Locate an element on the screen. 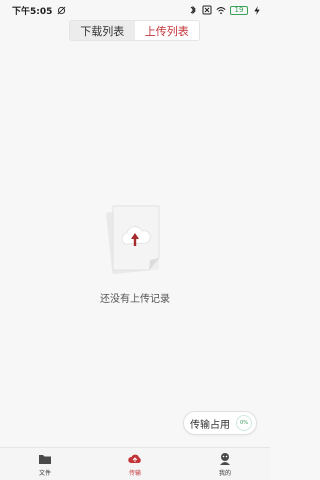 The width and height of the screenshot is (320, 480). list-tabs: 下载列表 上传列表 is located at coordinates (134, 30).